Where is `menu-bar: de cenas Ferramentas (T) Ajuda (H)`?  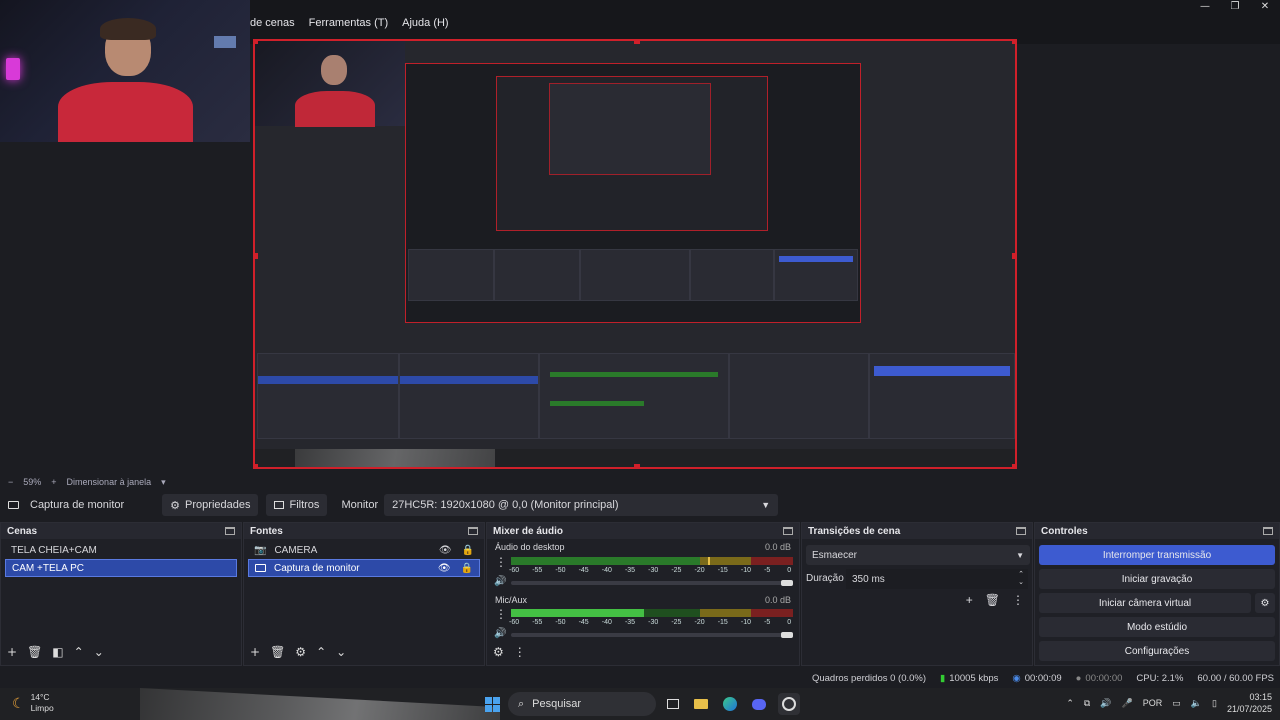
menu-bar: de cenas Ferramentas (T) Ajuda (H) is located at coordinates (349, 23).